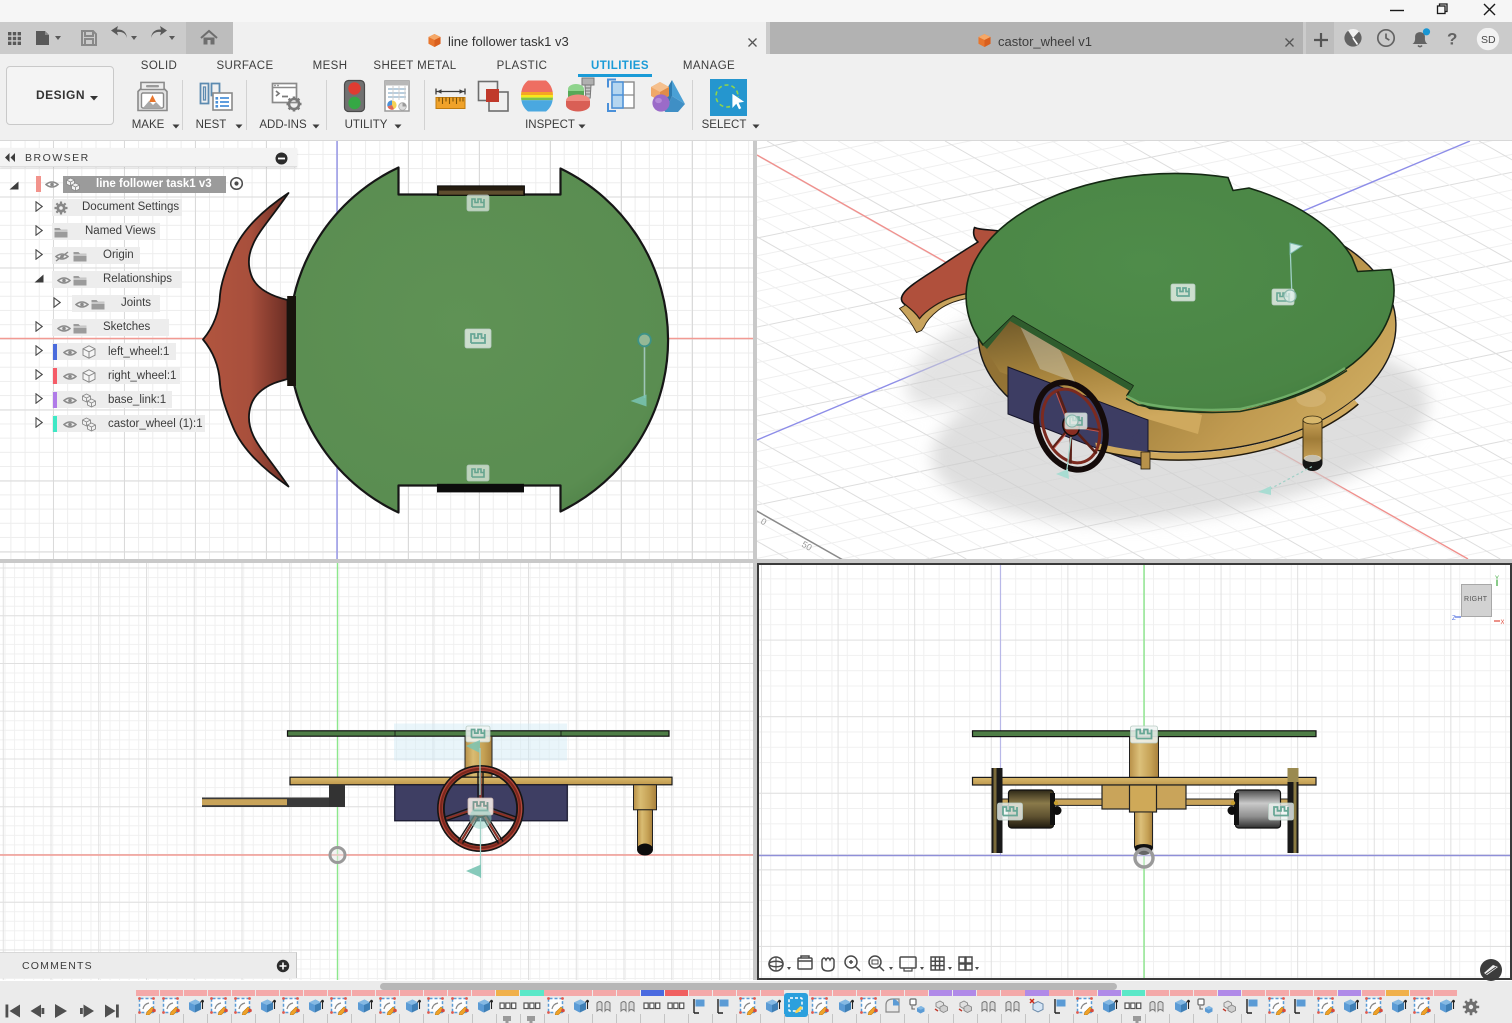  I want to click on svg-text: X, so click(1503, 623).